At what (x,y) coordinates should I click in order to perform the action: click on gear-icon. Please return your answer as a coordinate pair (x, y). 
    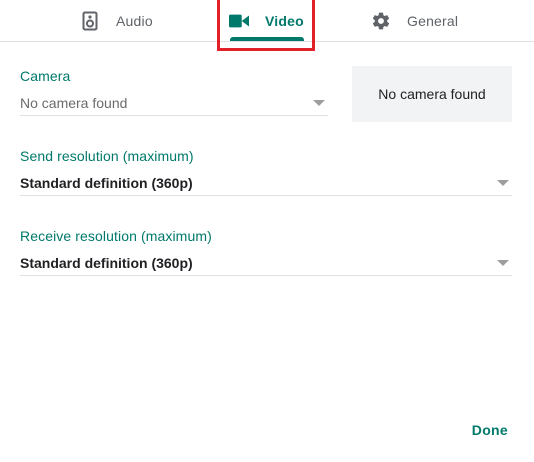
    Looking at the image, I should click on (381, 21).